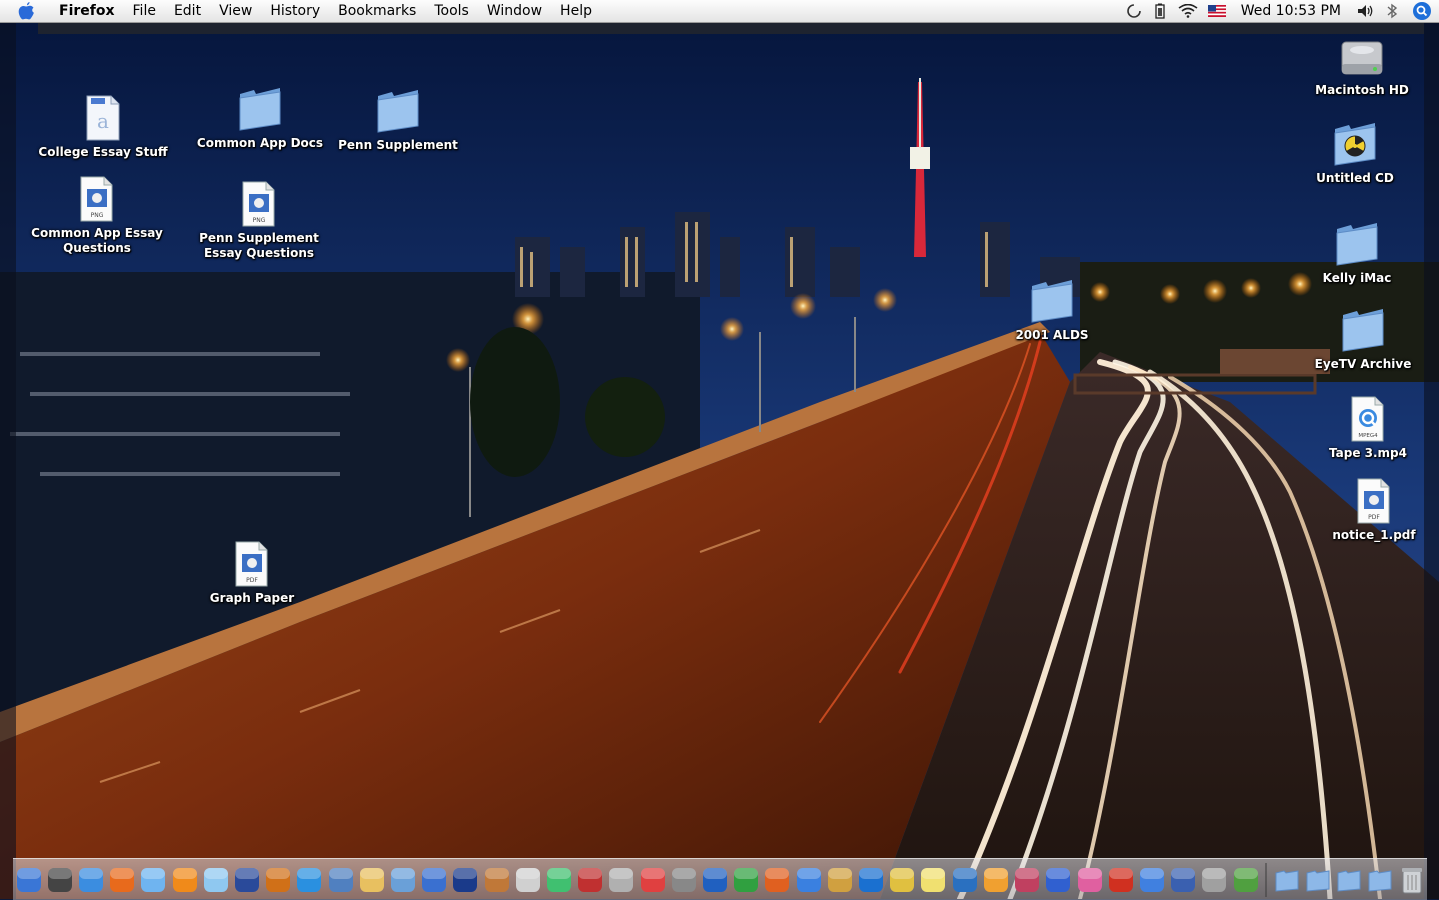  Describe the element at coordinates (260, 143) in the screenshot. I see `desktop-icon-label: Common App Docs` at that location.